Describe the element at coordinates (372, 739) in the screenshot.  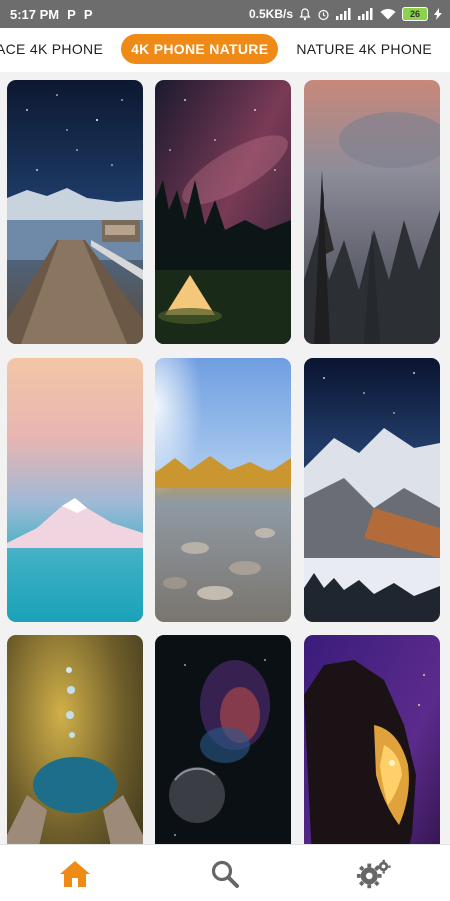
I see `wallpaper-thumbnail-predator-mask` at that location.